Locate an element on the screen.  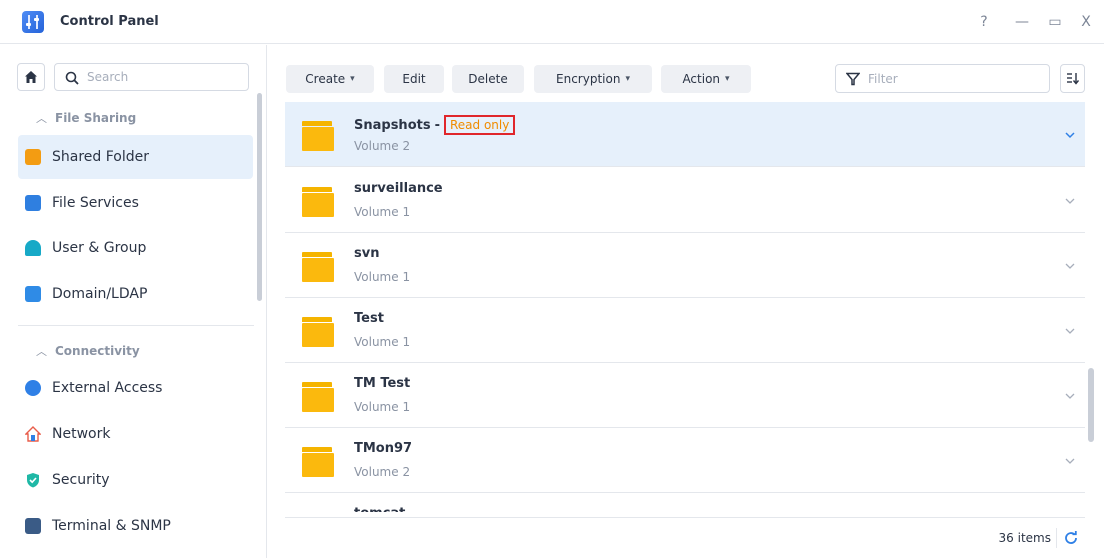
home-icon is located at coordinates (31, 77).